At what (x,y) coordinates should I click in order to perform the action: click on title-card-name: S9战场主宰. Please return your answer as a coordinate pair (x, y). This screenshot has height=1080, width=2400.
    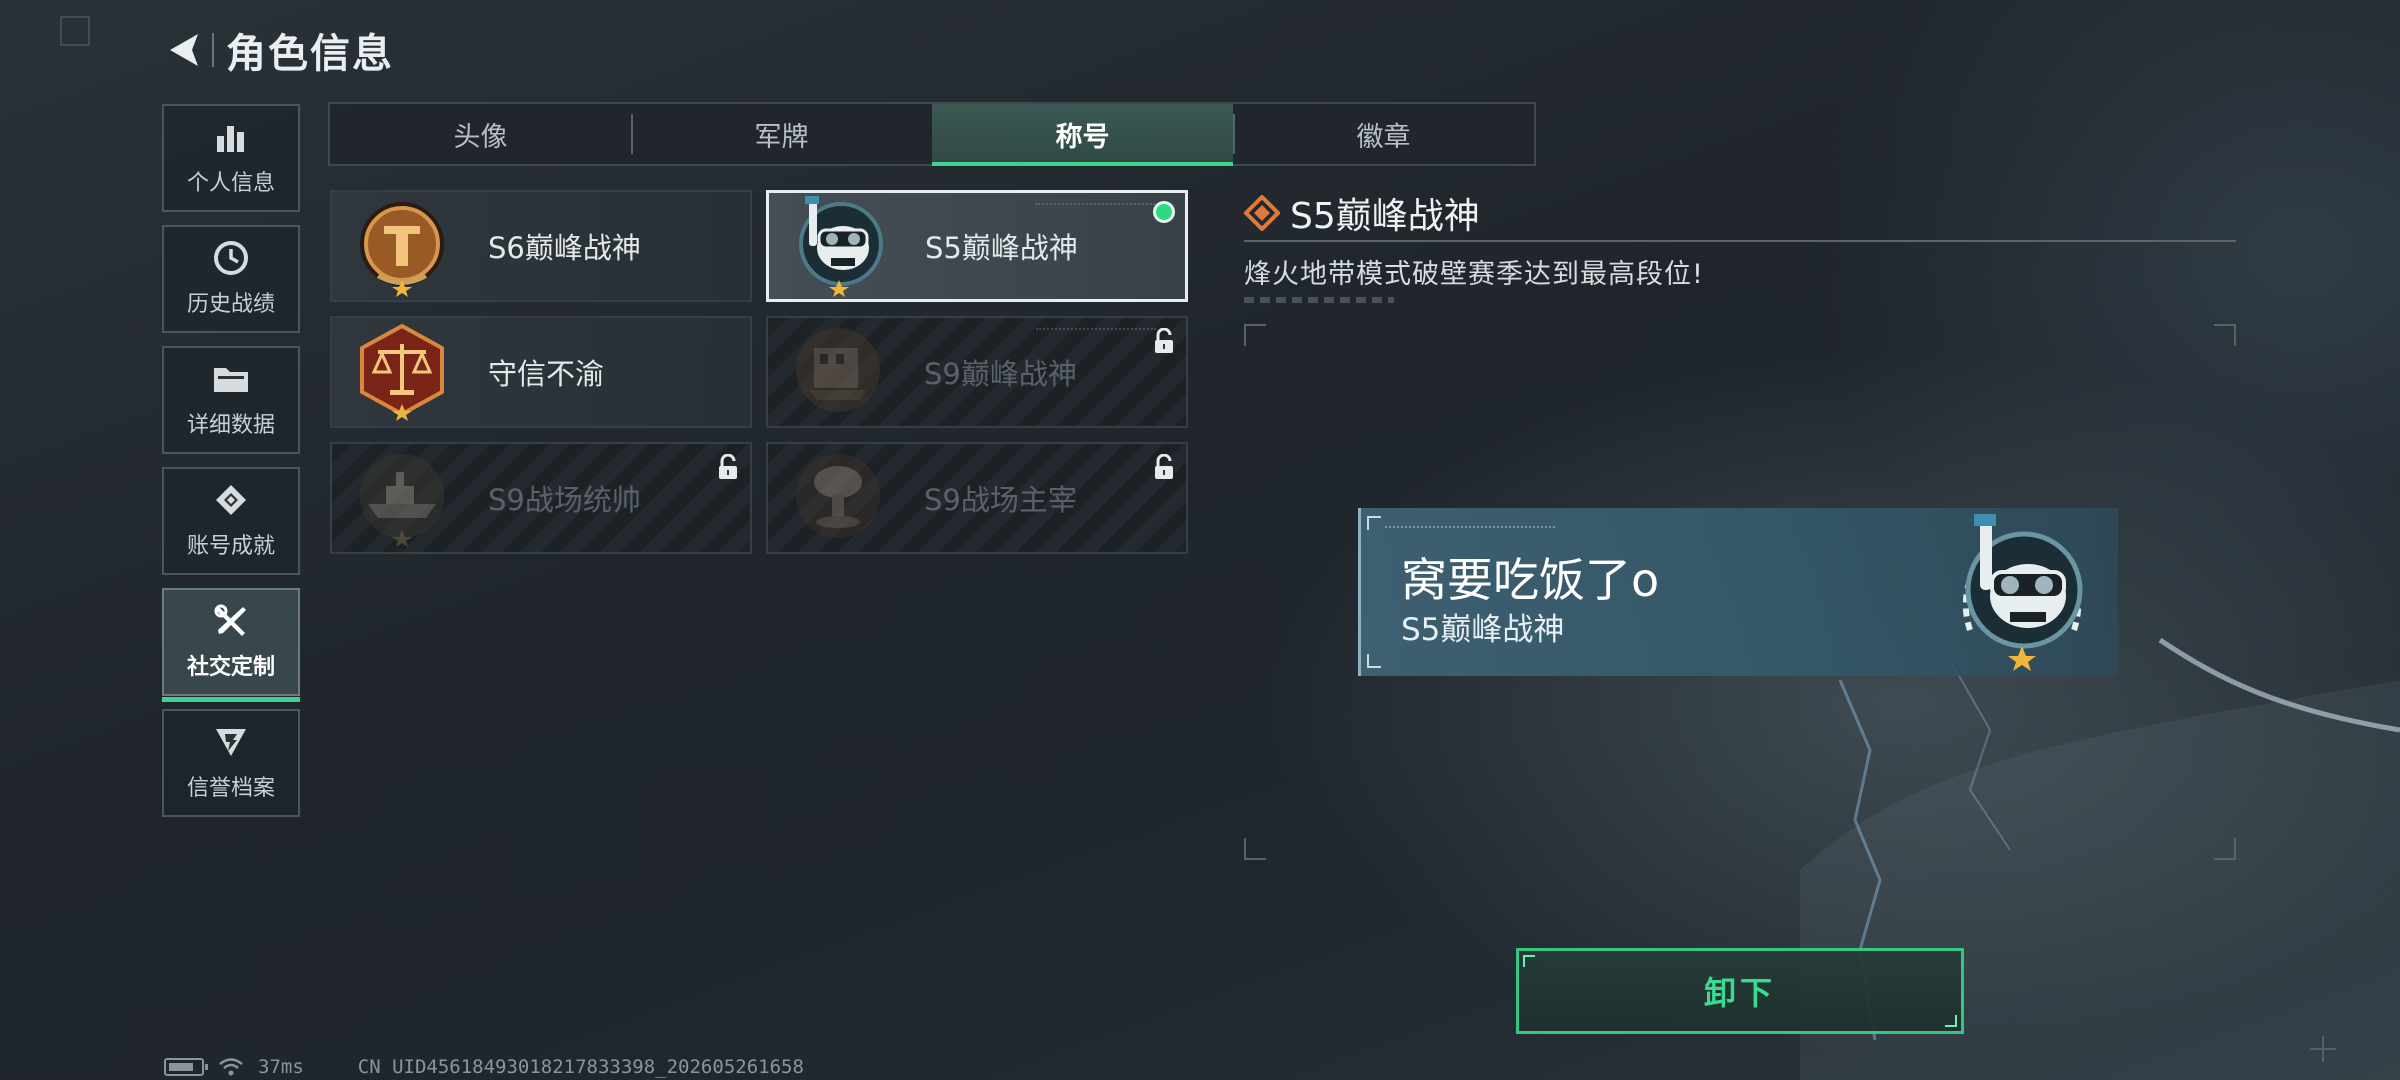
    Looking at the image, I should click on (1000, 500).